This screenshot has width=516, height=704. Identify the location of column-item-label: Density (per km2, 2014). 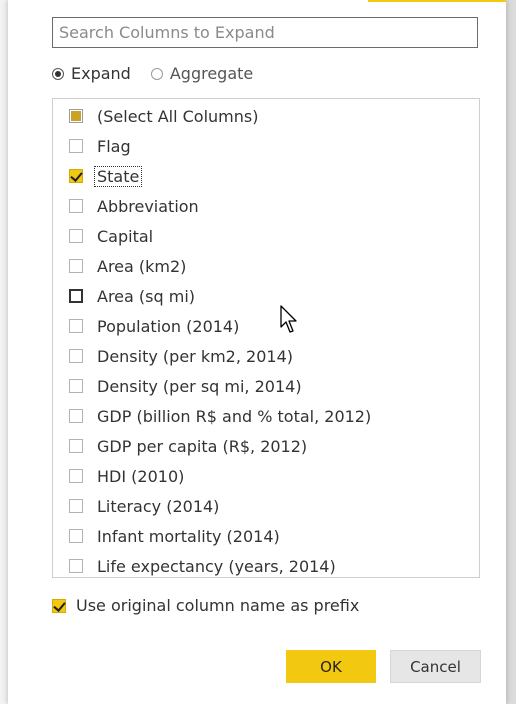
(195, 356).